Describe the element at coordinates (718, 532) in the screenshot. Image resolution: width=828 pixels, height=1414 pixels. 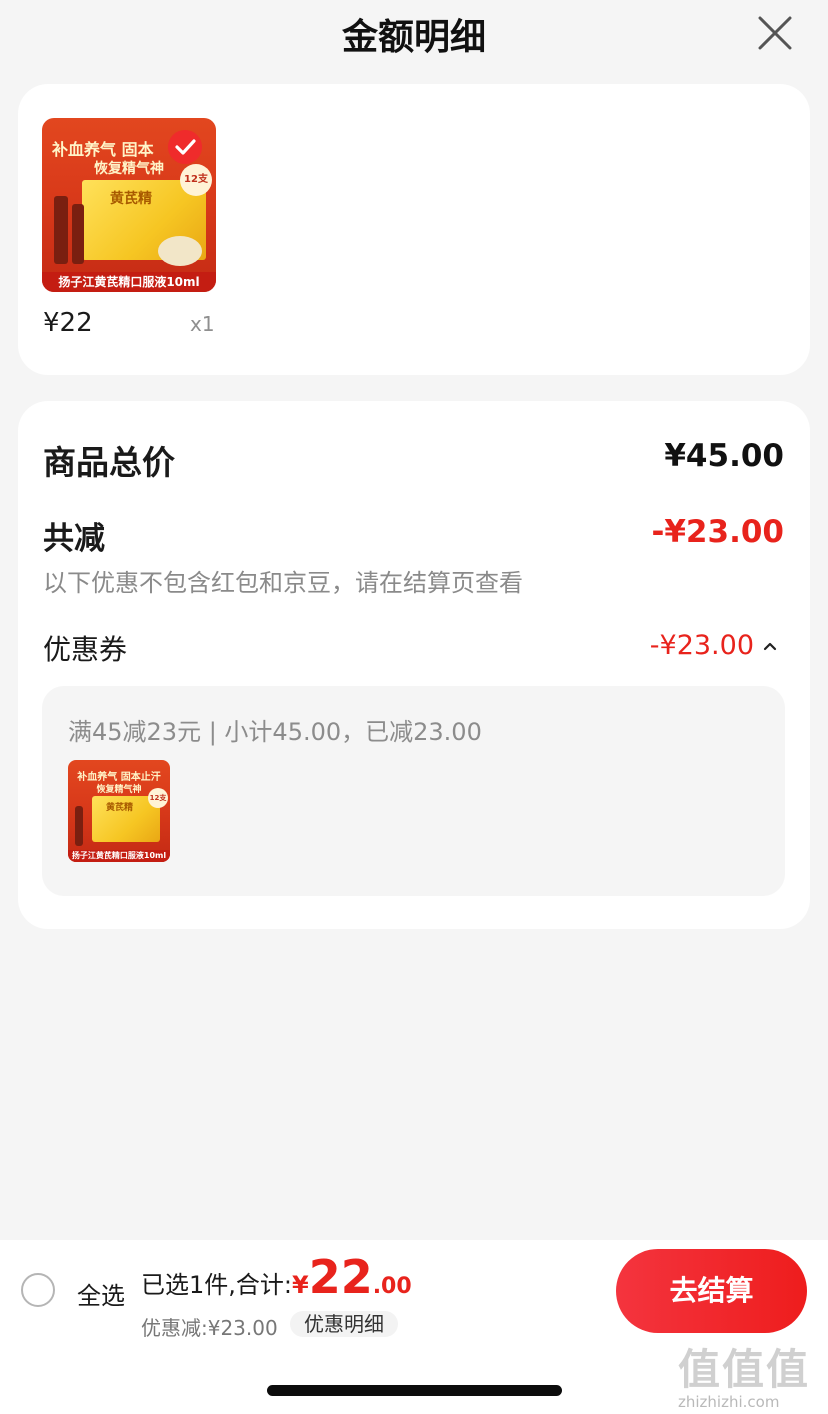
I see `reduce-value: -¥23.00` at that location.